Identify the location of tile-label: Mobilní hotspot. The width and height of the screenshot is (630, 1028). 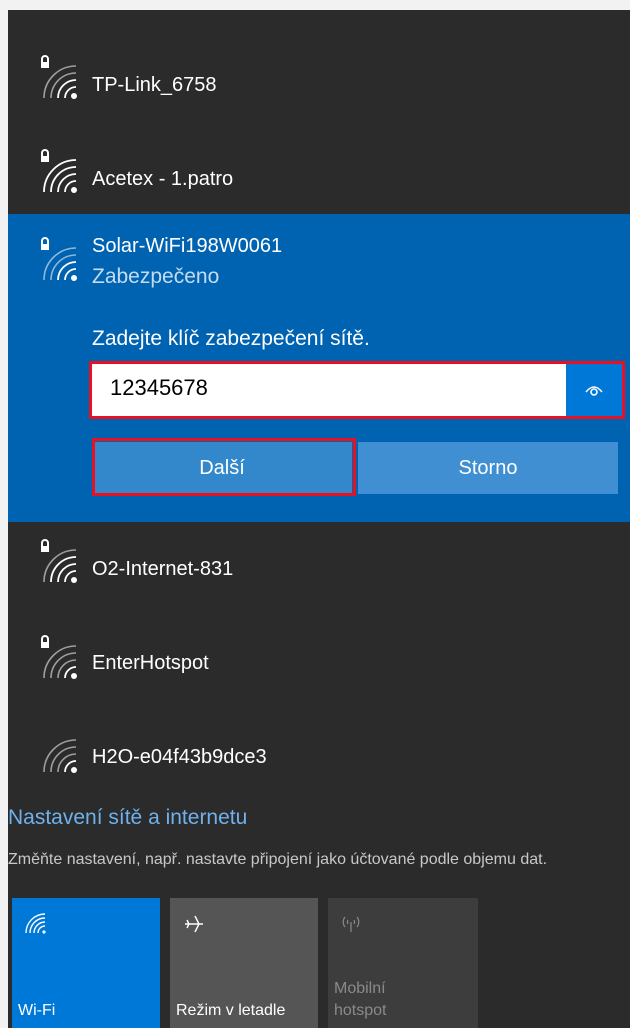
(360, 999).